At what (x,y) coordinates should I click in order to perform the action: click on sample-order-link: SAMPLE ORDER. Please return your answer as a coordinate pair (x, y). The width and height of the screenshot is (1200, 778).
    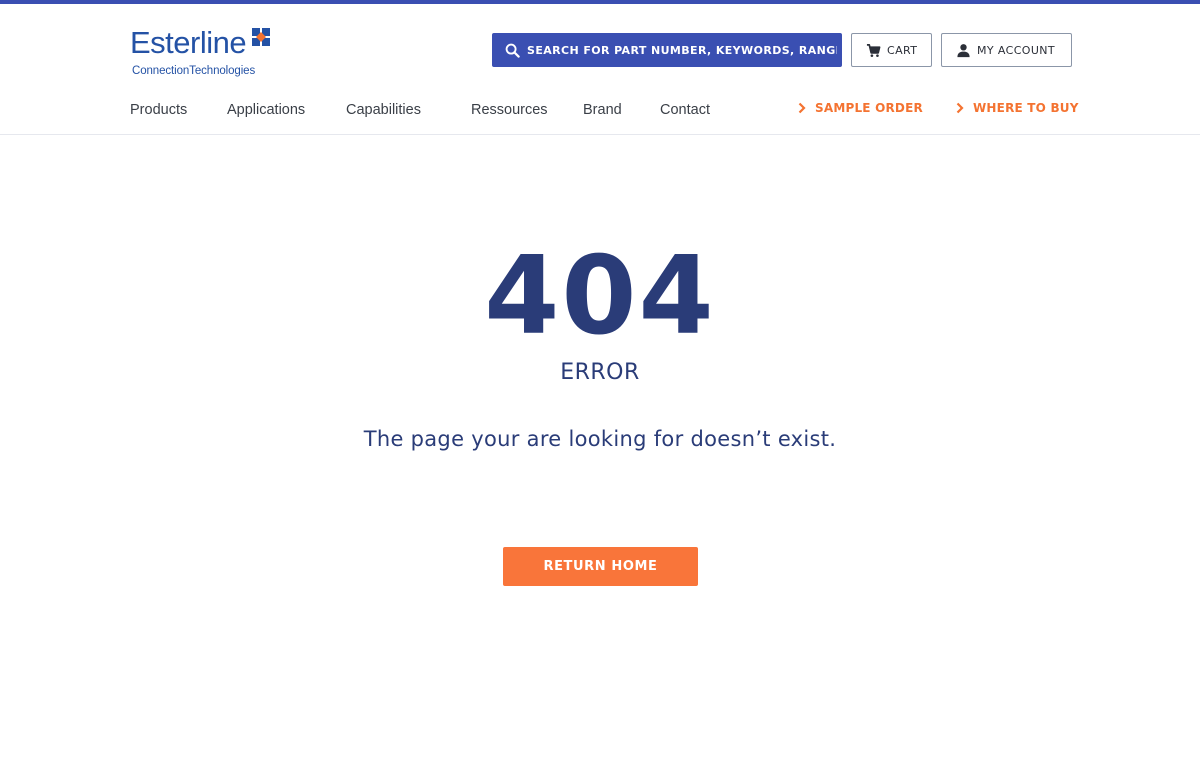
    Looking at the image, I should click on (860, 108).